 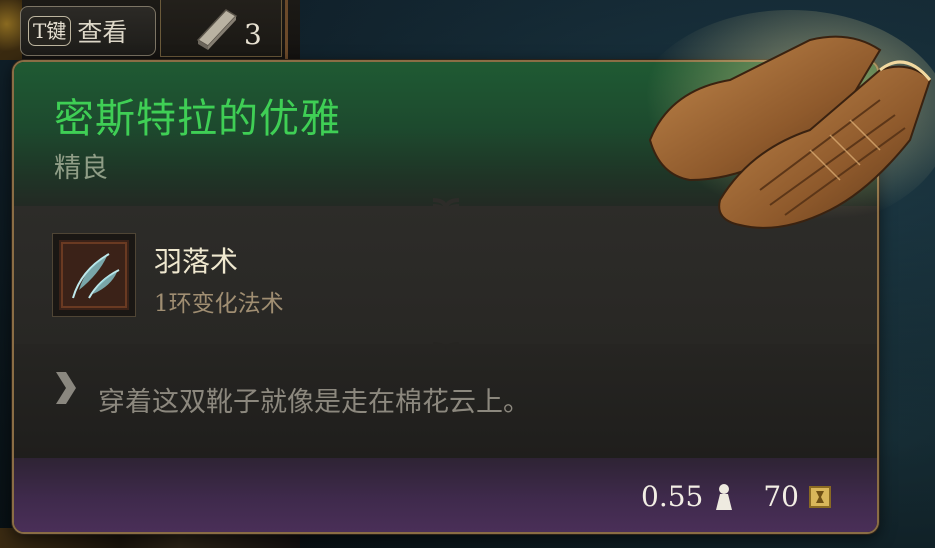 What do you see at coordinates (11, 30) in the screenshot?
I see `inventory-slot-partial` at bounding box center [11, 30].